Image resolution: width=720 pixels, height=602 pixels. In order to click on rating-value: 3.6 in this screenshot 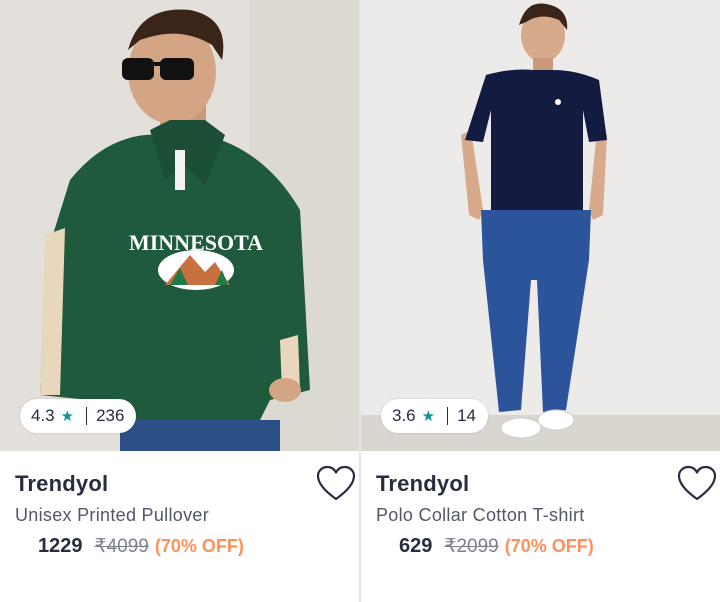, I will do `click(404, 415)`.